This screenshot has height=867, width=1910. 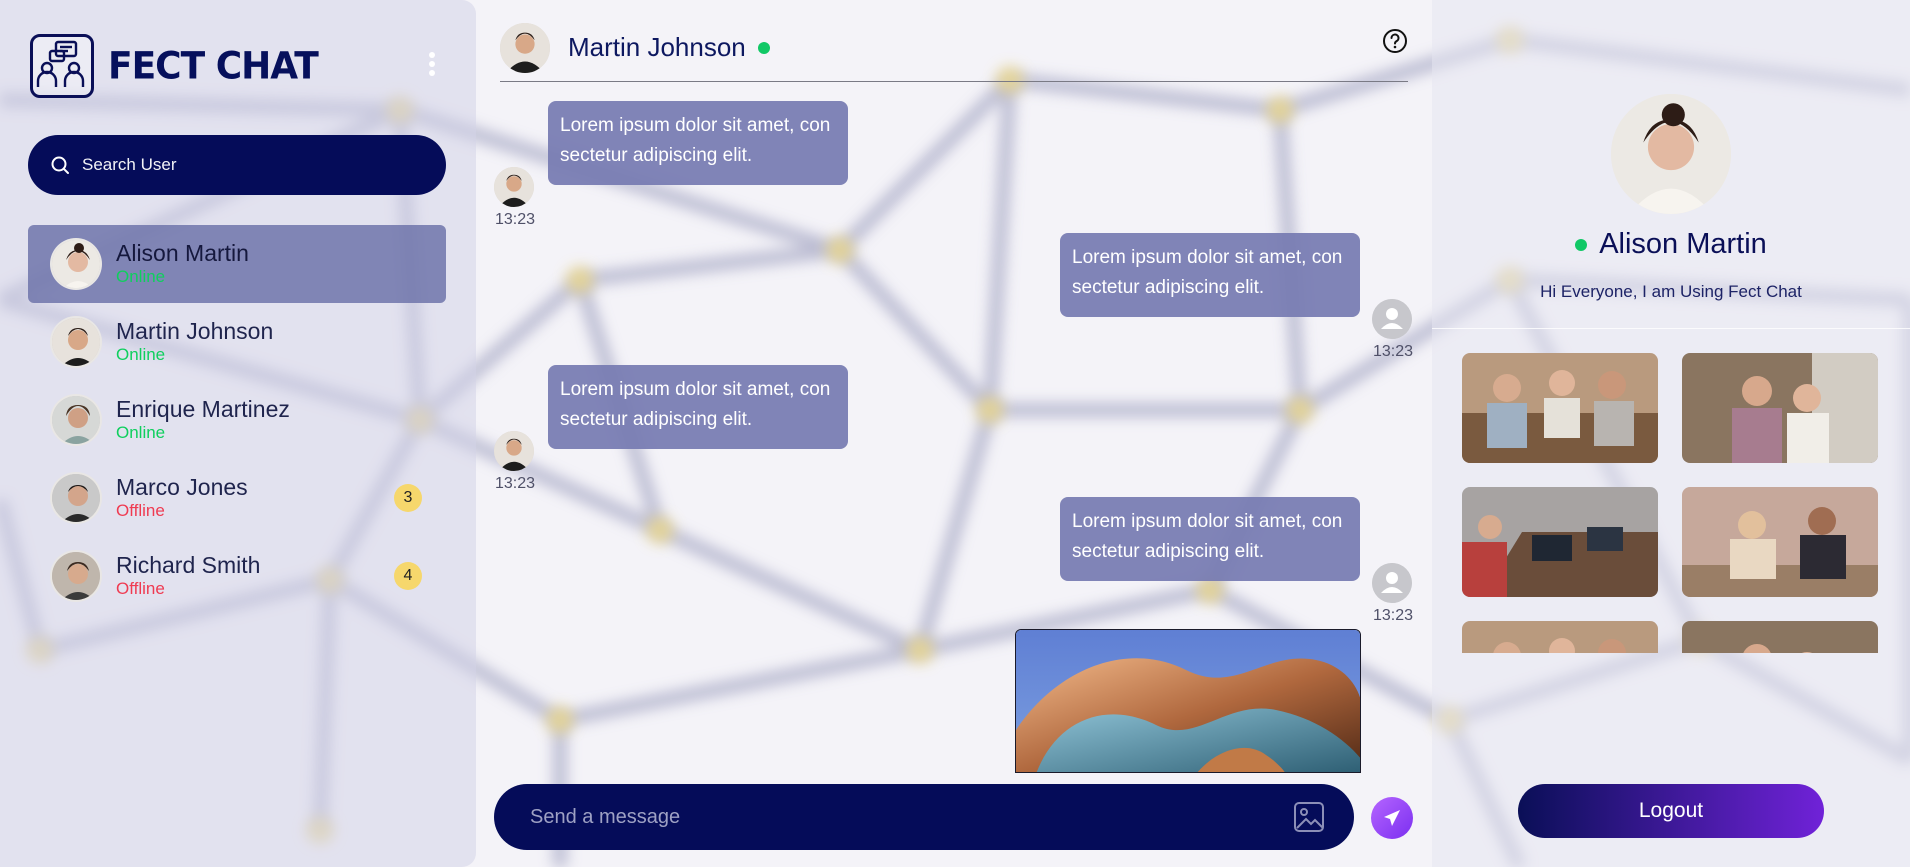 I want to click on send-button, so click(x=1392, y=818).